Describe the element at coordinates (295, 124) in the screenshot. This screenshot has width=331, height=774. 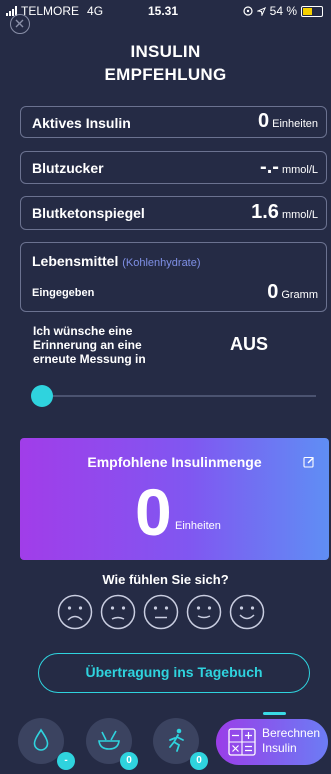
I see `active-insulin-unit: Einheiten` at that location.